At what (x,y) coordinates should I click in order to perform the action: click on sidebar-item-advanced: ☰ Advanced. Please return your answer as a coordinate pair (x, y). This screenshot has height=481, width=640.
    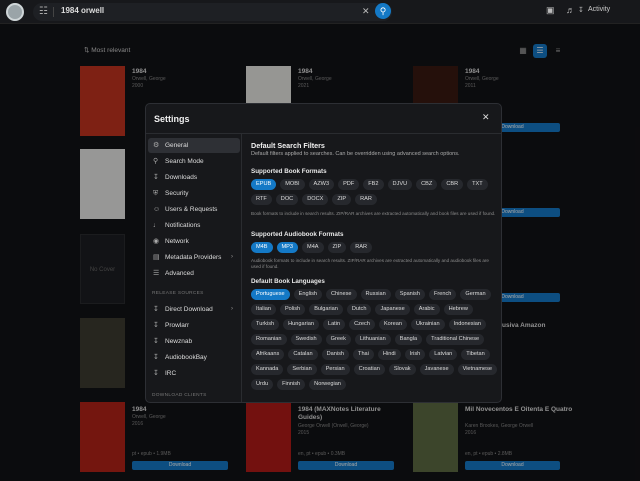
    Looking at the image, I should click on (194, 273).